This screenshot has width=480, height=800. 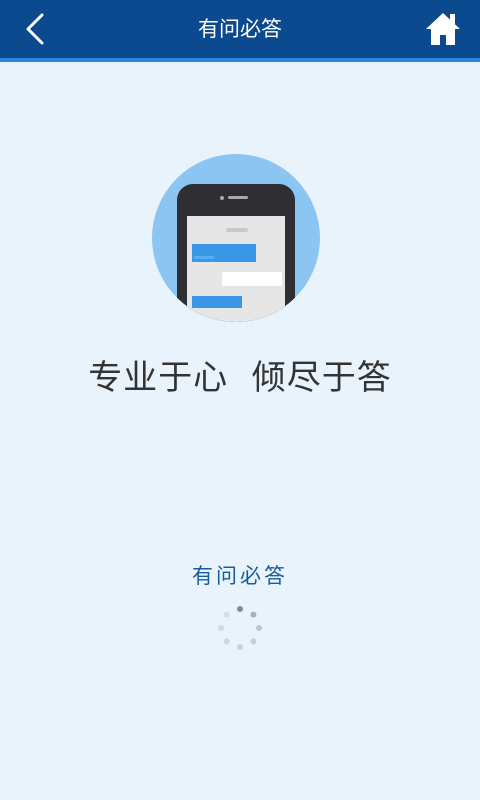 I want to click on top-bar: 有问必答, so click(x=240, y=31).